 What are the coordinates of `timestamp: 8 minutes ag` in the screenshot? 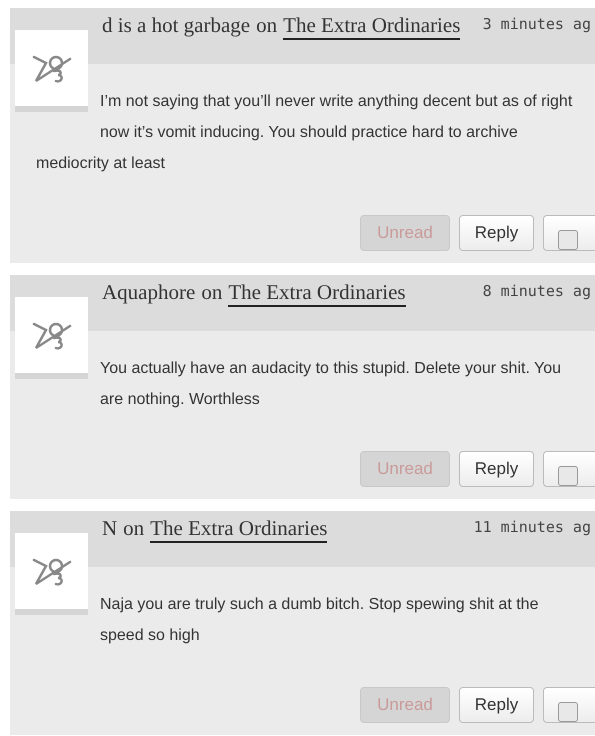 It's located at (537, 291).